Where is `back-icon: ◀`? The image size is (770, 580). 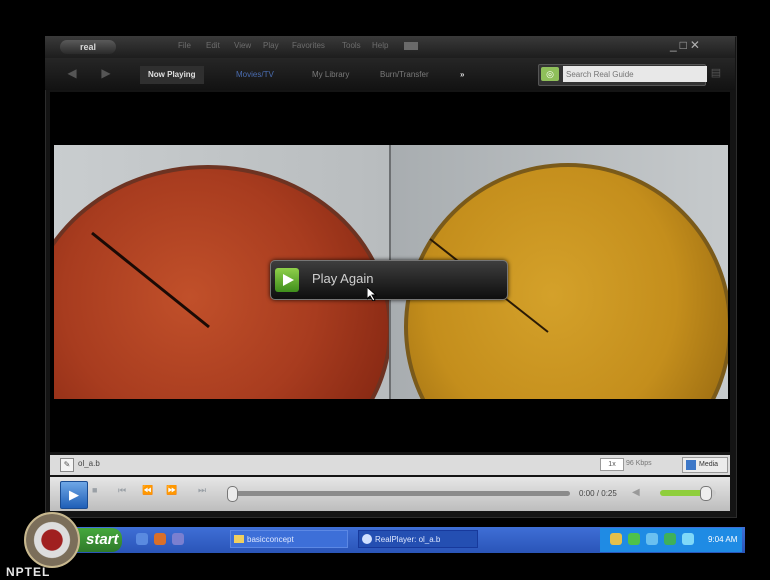 back-icon: ◀ is located at coordinates (72, 74).